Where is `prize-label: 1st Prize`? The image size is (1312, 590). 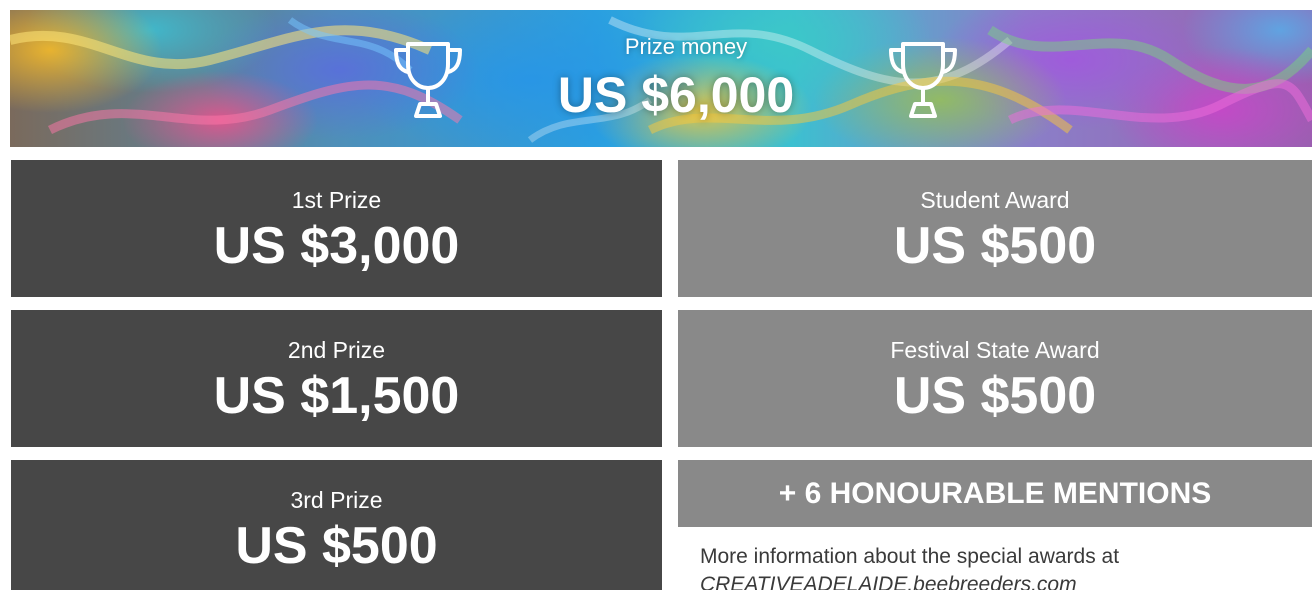 prize-label: 1st Prize is located at coordinates (336, 200).